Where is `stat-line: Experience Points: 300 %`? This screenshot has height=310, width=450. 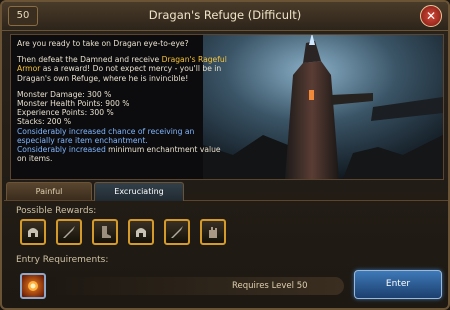 stat-line: Experience Points: 300 % is located at coordinates (65, 113).